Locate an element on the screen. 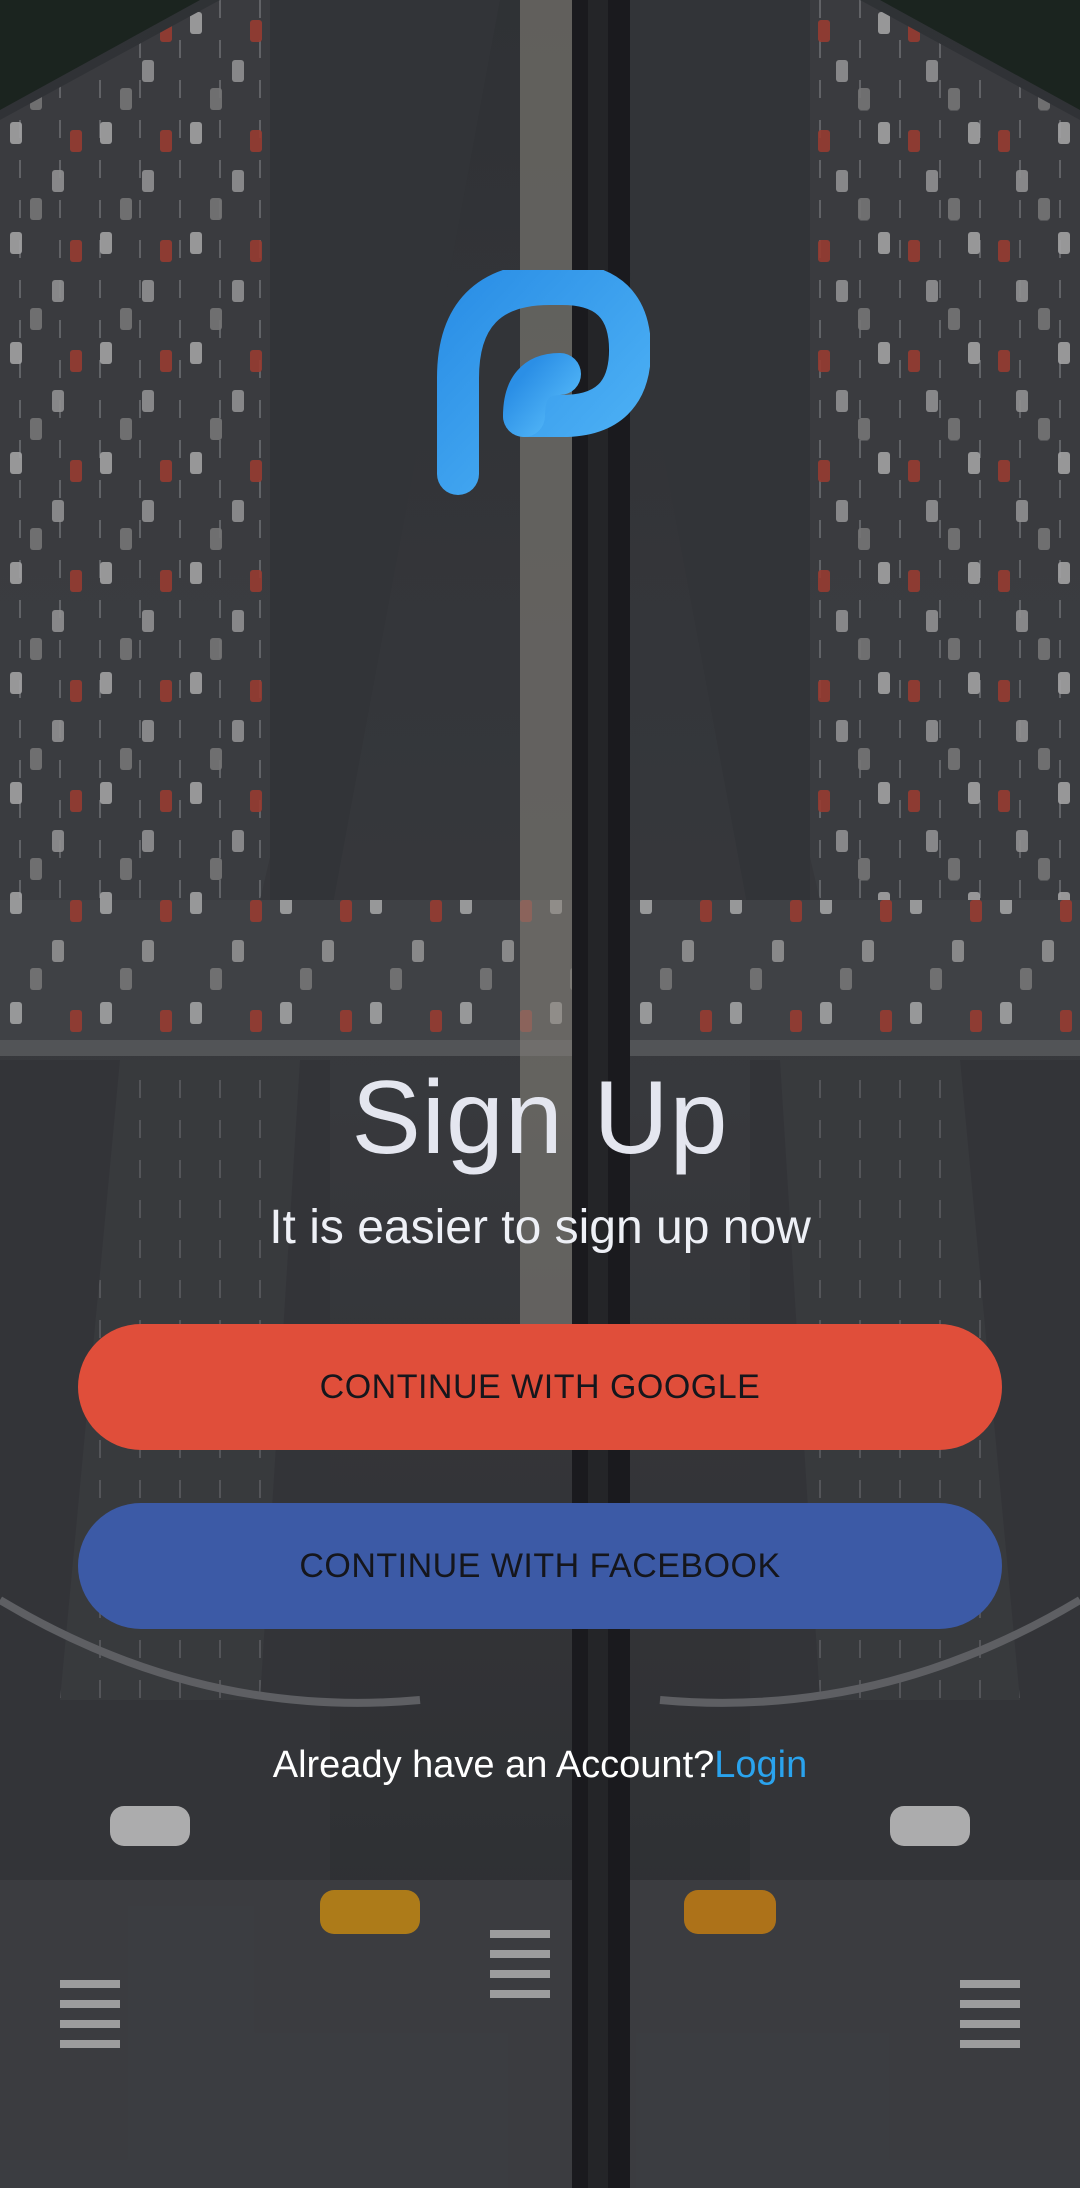 The height and width of the screenshot is (2188, 1080). already-have-account-text: Already have an Account? is located at coordinates (493, 1765).